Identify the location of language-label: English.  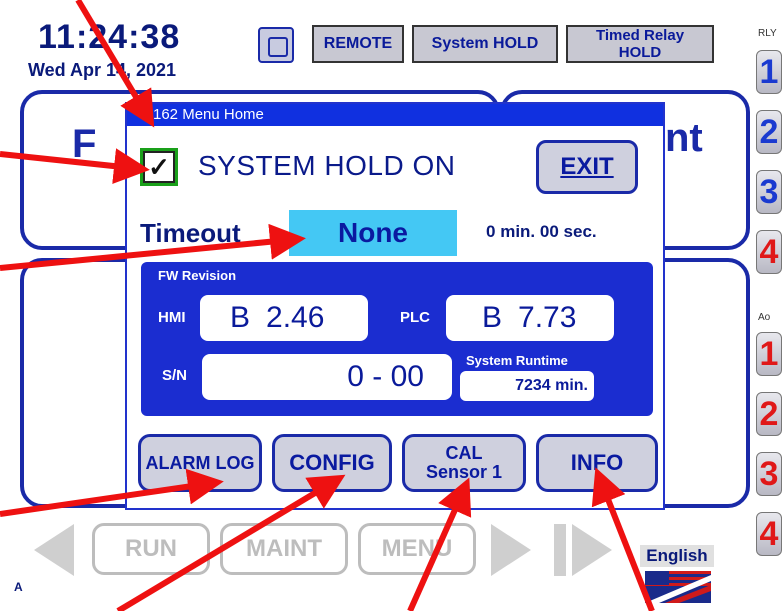
(677, 556).